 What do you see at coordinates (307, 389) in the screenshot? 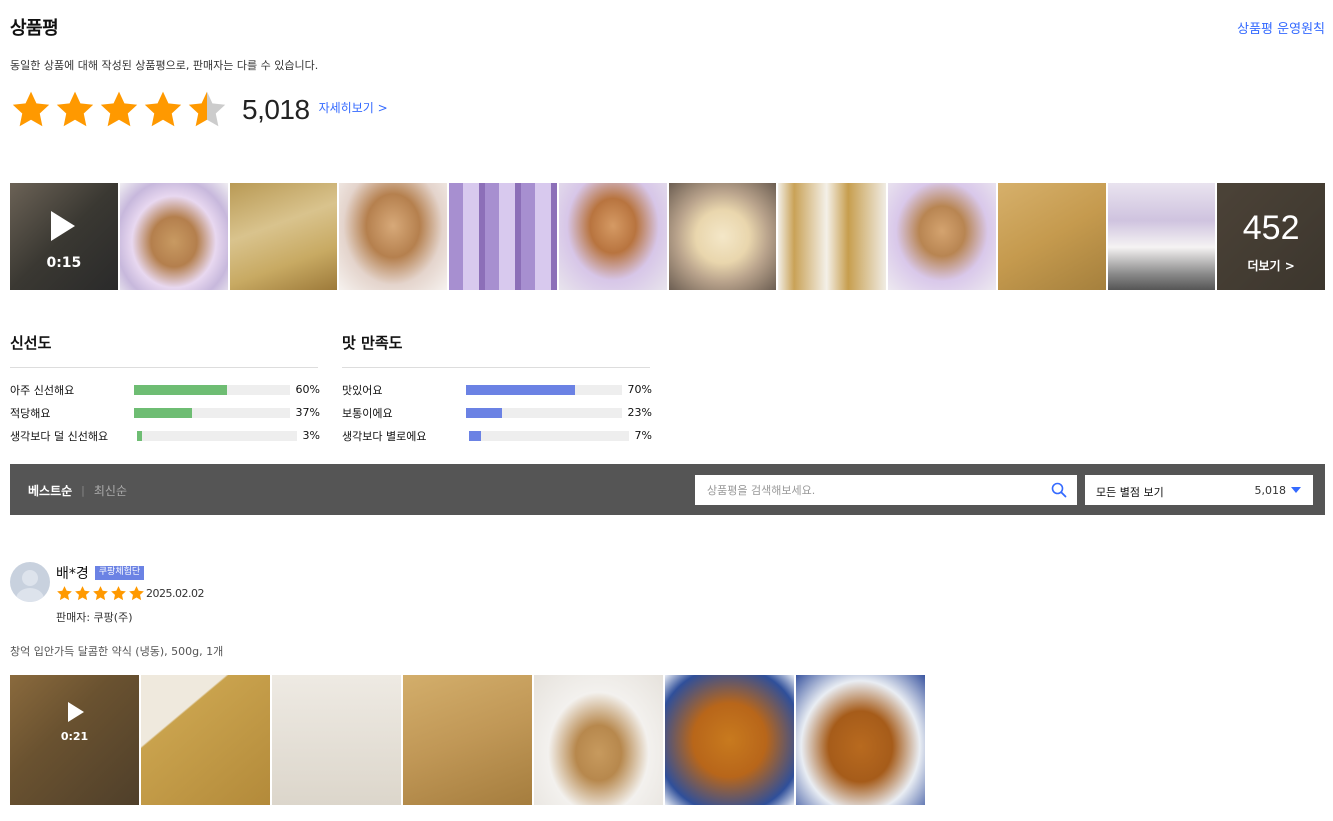
I see `freshness-row-percent: 60%` at bounding box center [307, 389].